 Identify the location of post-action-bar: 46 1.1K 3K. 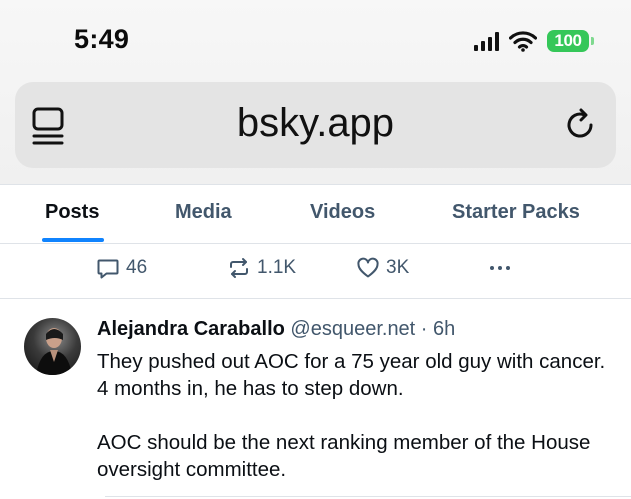
(315, 271).